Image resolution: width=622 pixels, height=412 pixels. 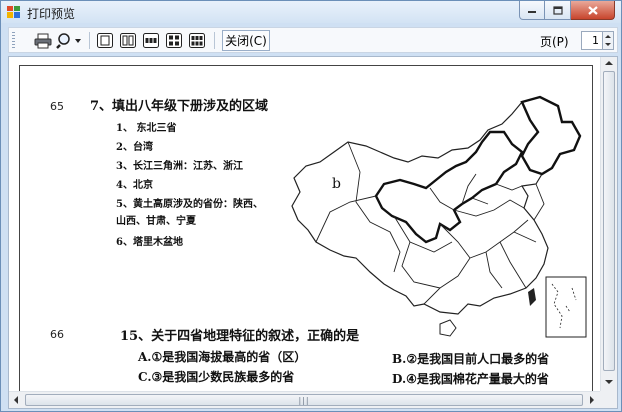 What do you see at coordinates (16, 400) in the screenshot?
I see `scroll-left-icon` at bounding box center [16, 400].